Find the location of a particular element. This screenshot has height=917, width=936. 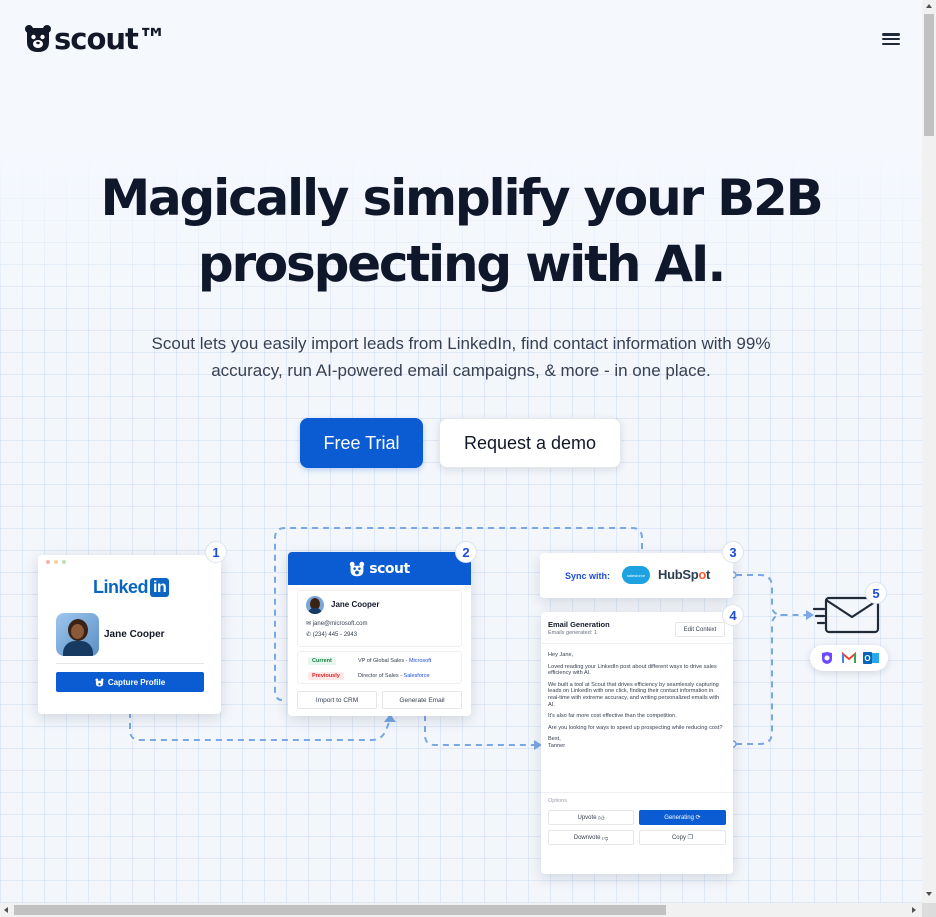

email-value: jane@microsoft.com is located at coordinates (340, 624).